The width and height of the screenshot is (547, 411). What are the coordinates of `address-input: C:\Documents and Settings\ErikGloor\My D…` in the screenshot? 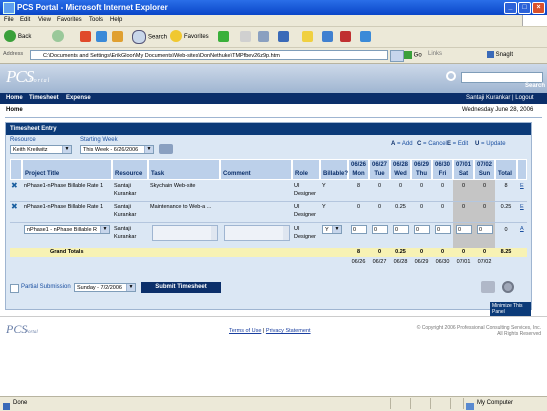 It's located at (209, 55).